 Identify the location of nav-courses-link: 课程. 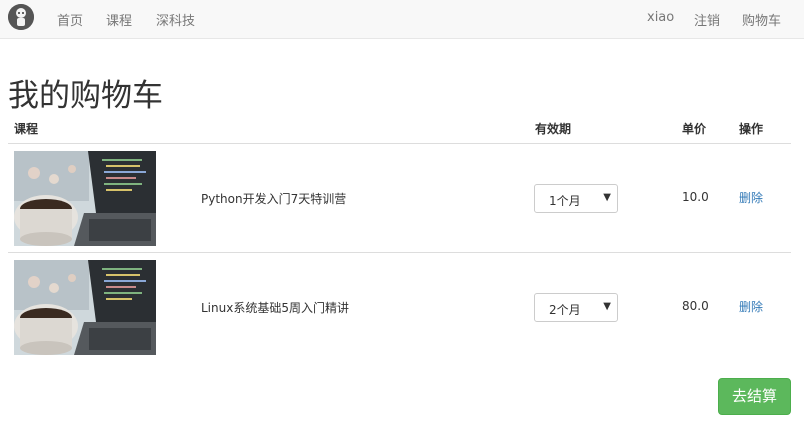
(119, 19).